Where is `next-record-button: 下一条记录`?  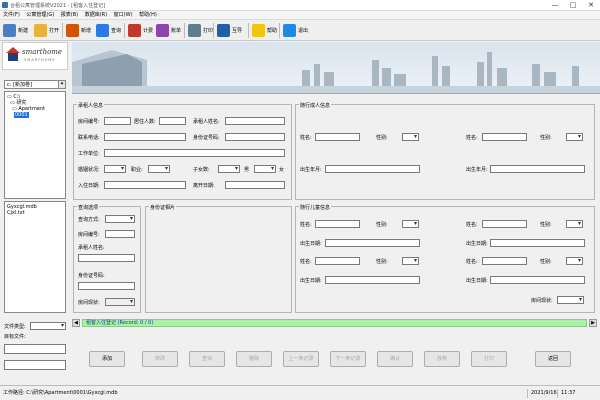 next-record-button: 下一条记录 is located at coordinates (348, 359).